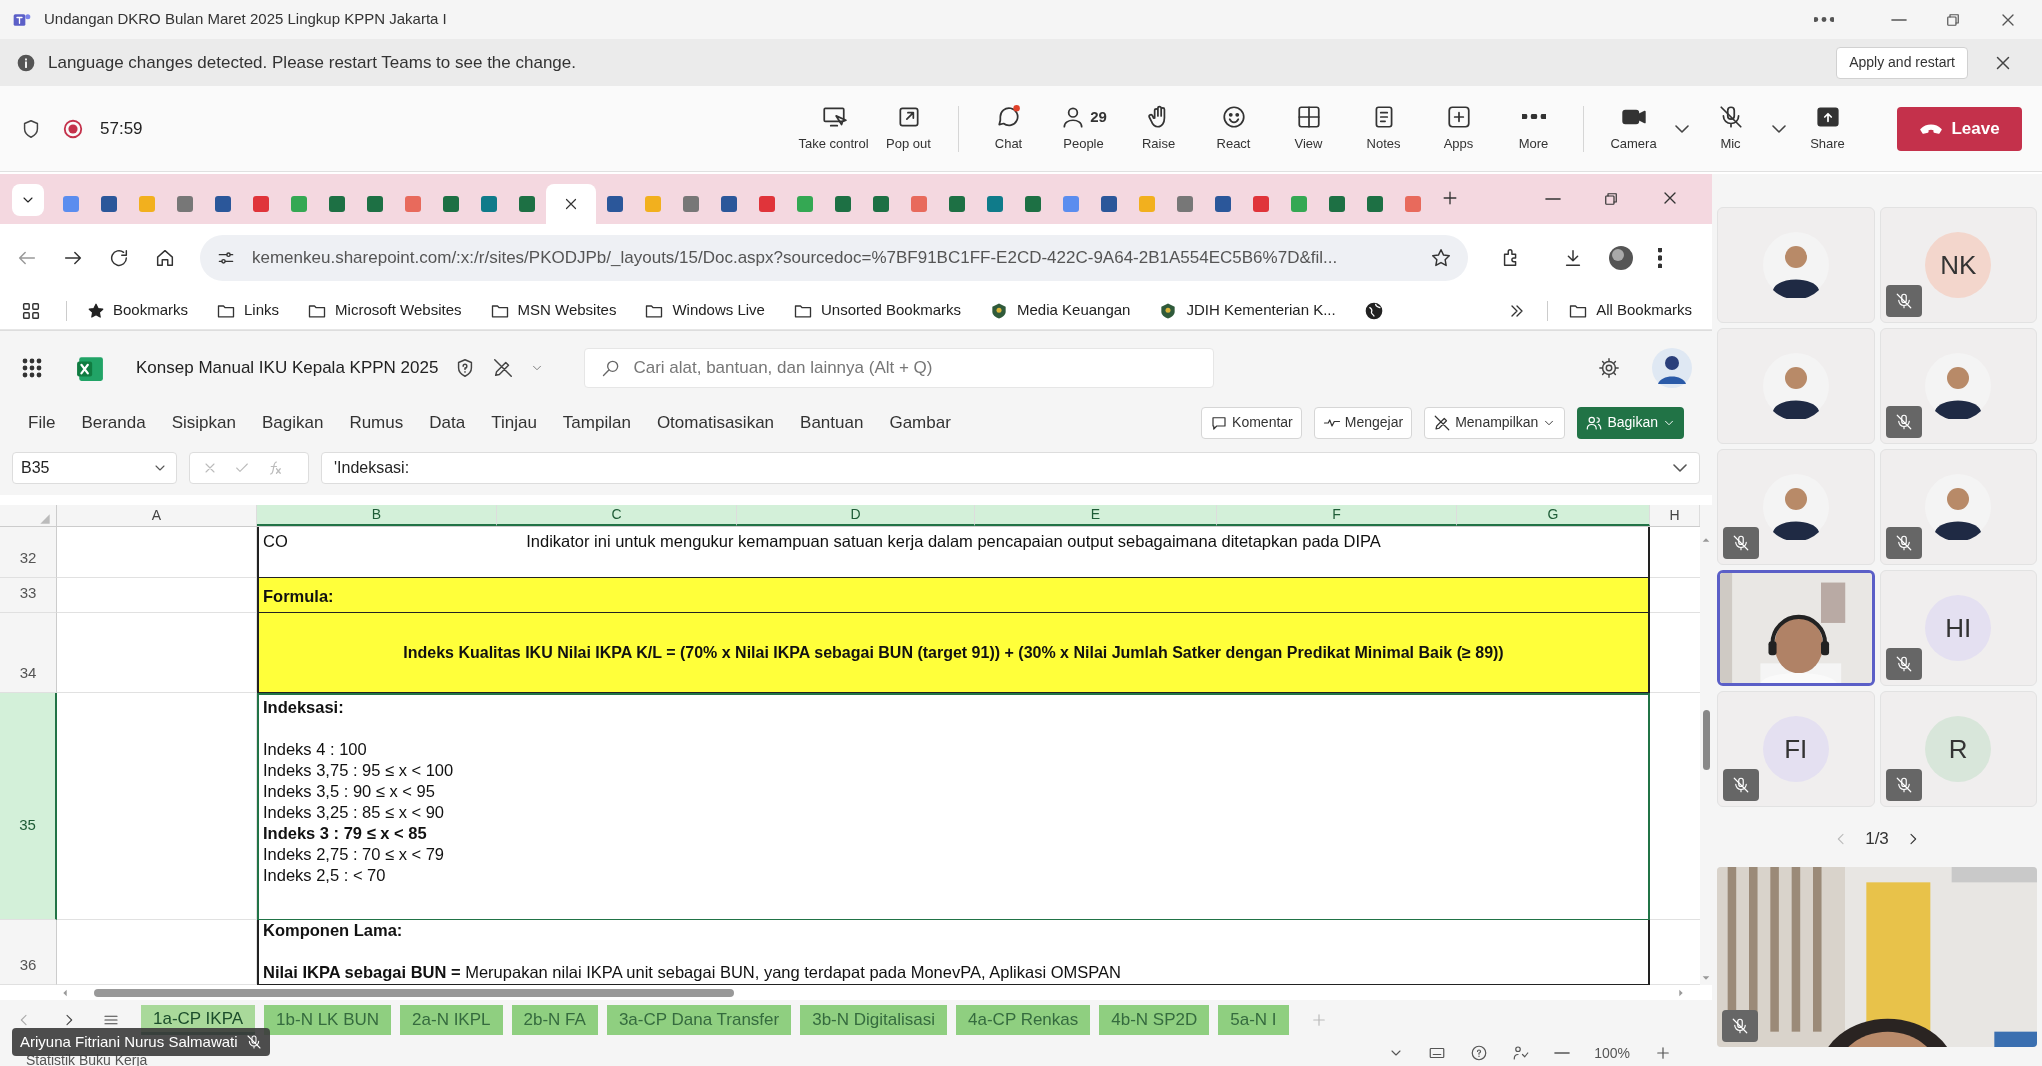 This screenshot has width=2042, height=1066. I want to click on tab-search-button, so click(28, 200).